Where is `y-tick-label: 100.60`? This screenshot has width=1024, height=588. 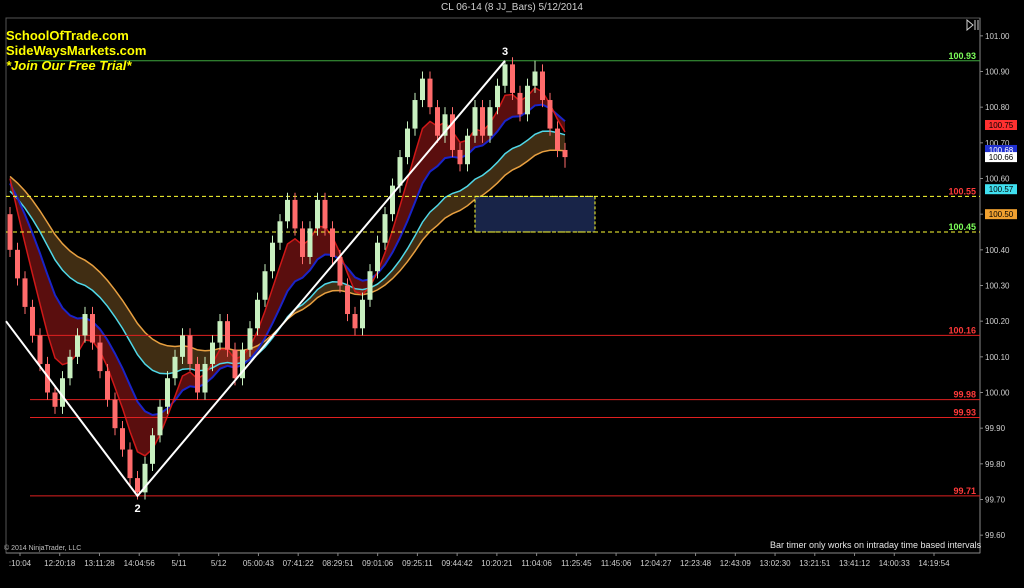 y-tick-label: 100.60 is located at coordinates (997, 179).